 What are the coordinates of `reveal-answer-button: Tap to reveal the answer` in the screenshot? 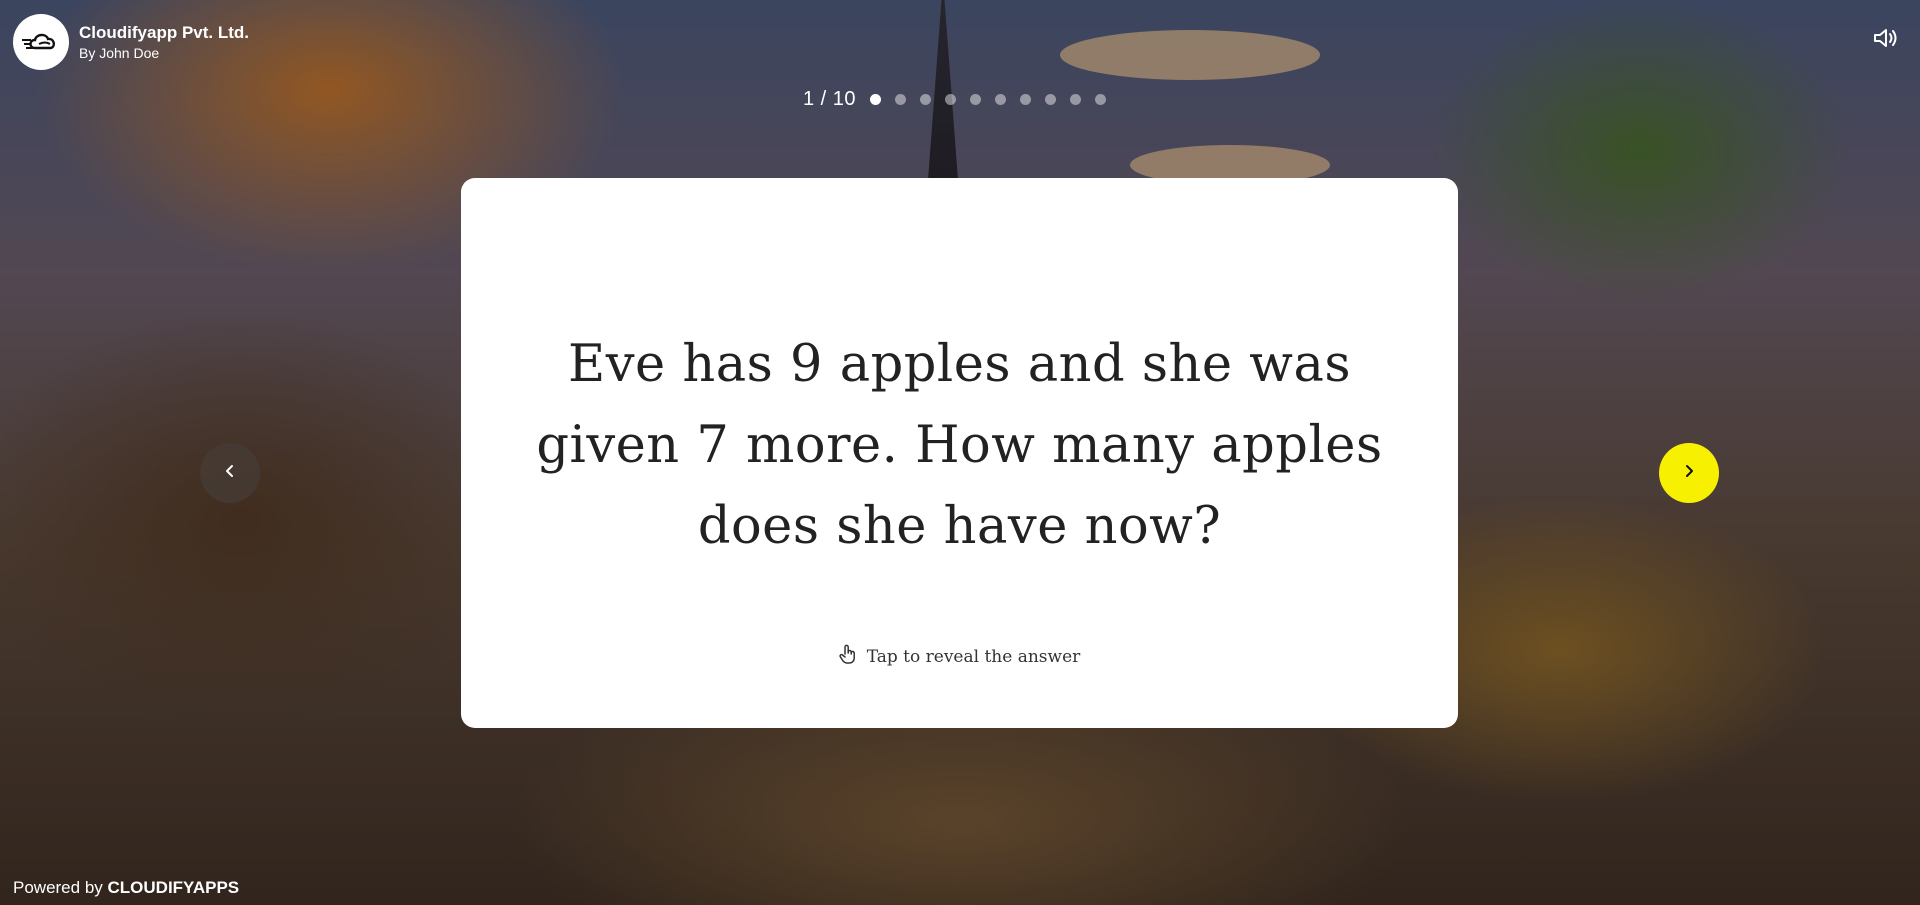 It's located at (959, 656).